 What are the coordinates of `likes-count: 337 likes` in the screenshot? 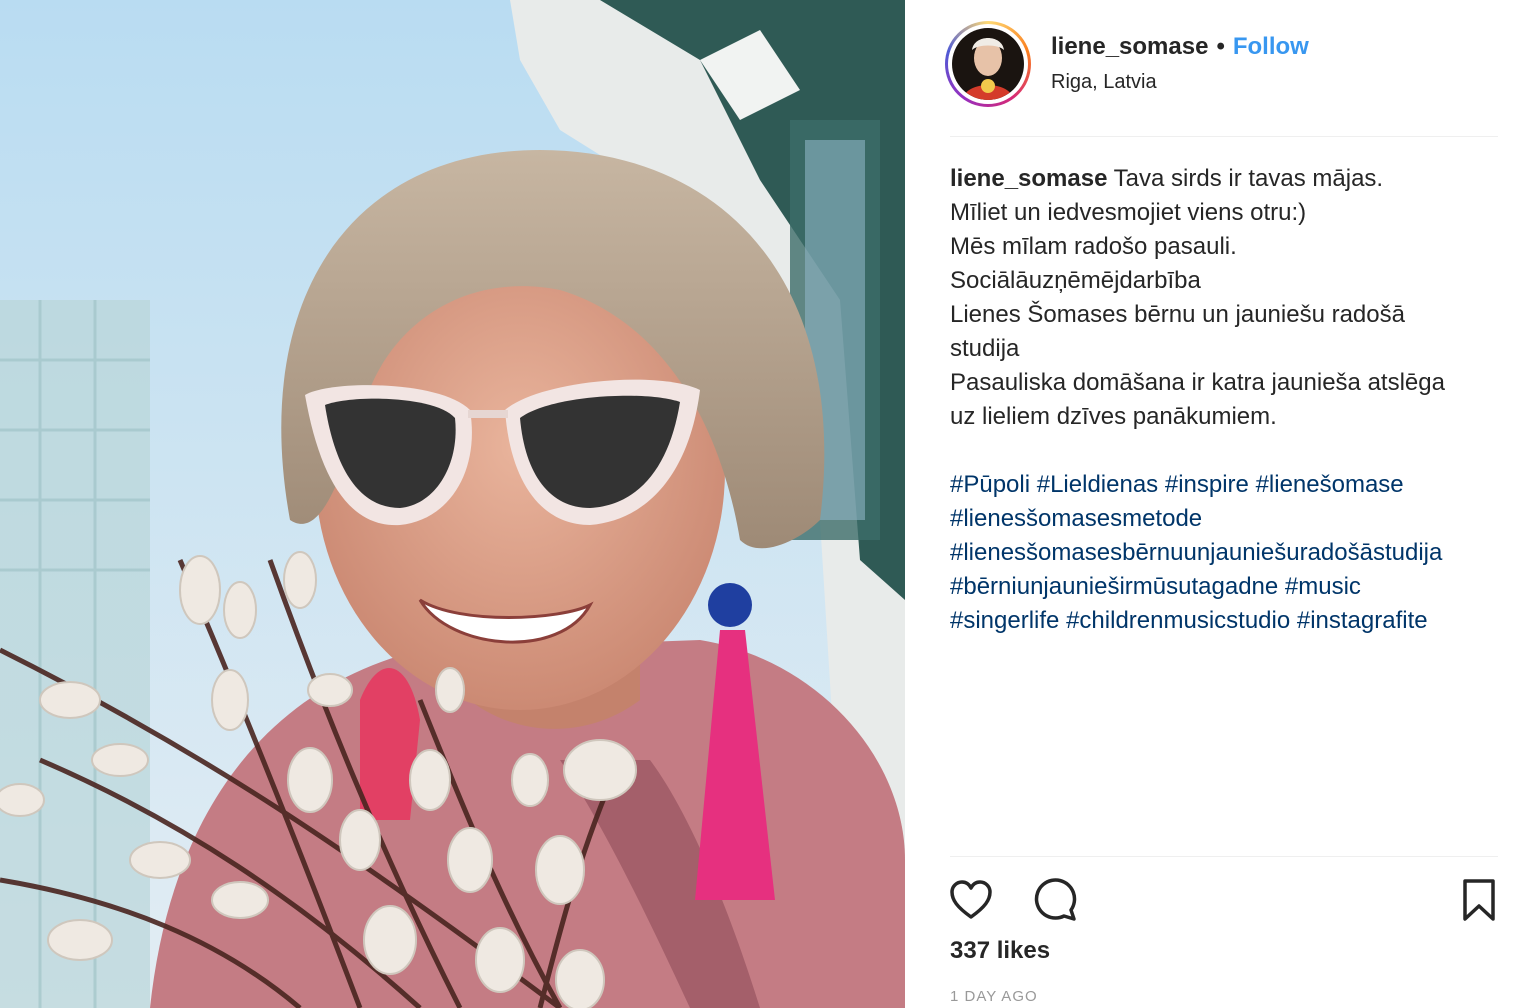 It's located at (1000, 951).